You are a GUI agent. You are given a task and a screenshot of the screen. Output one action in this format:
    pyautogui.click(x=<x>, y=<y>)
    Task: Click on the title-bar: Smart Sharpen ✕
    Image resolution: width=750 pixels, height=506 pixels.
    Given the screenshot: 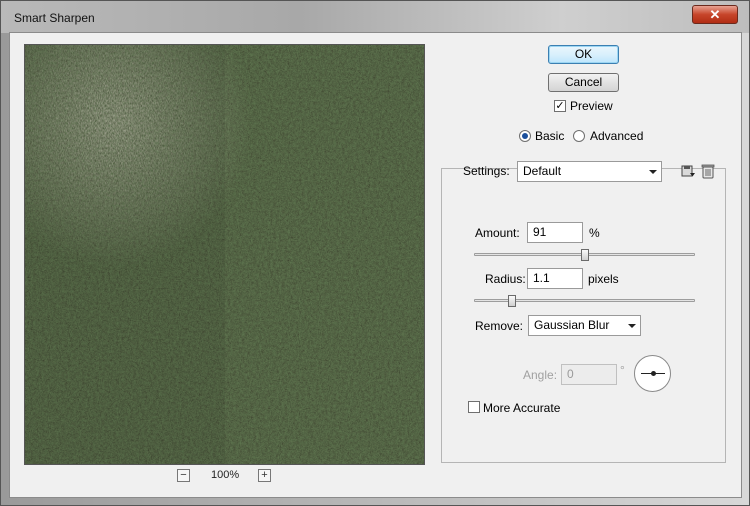 What is the action you would take?
    pyautogui.click(x=375, y=17)
    